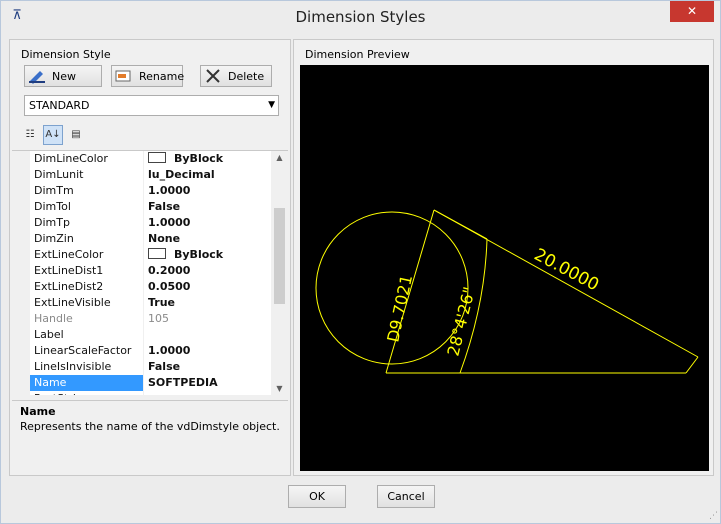 This screenshot has width=721, height=524. Describe the element at coordinates (157, 157) in the screenshot. I see `color-swatch` at that location.